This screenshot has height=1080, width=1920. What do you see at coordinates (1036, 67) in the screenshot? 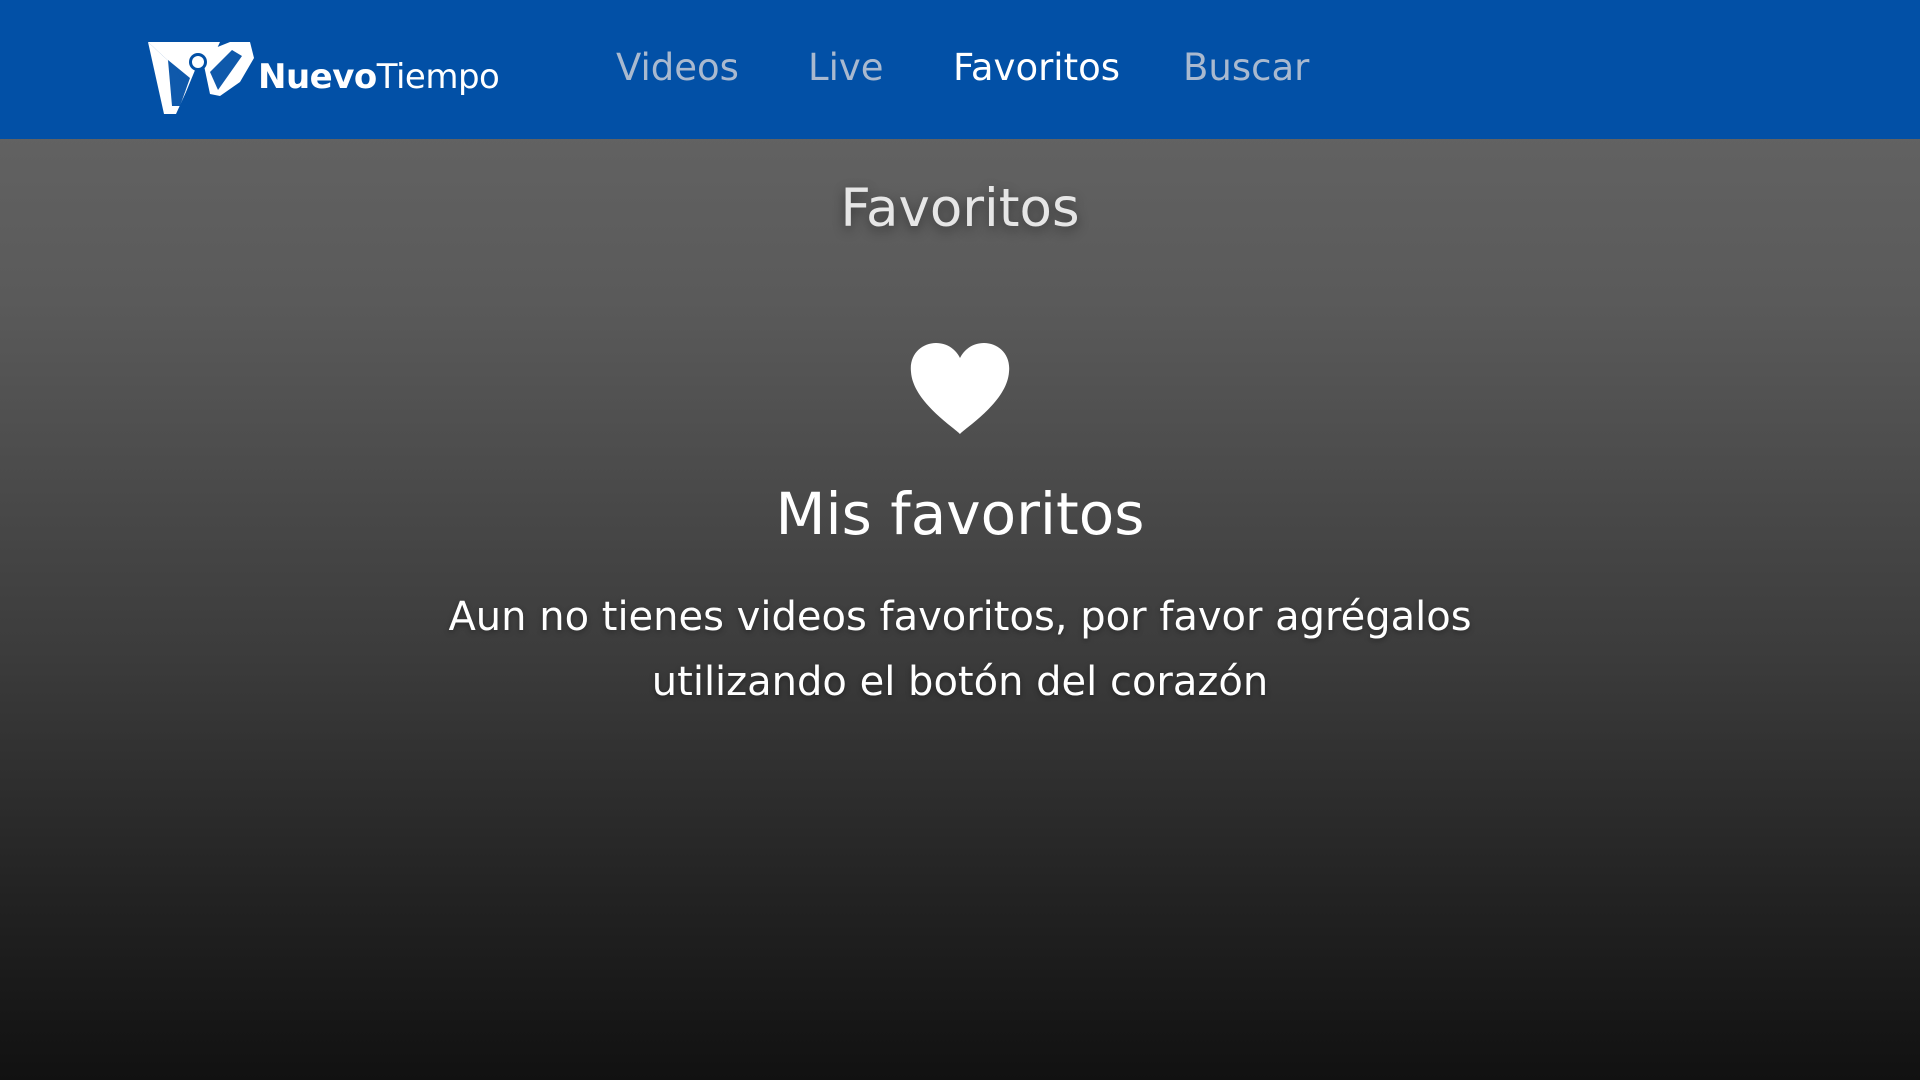
I see `nav-tab-favoritos: Favoritos` at bounding box center [1036, 67].